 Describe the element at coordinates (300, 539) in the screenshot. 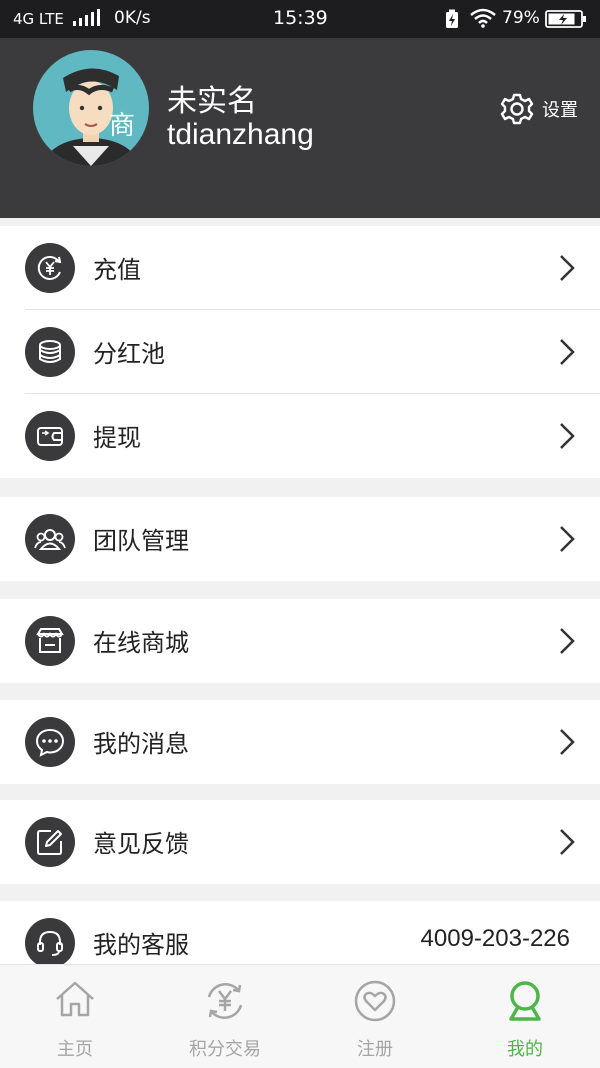

I see `menu-item-team-management: 团队管理` at that location.